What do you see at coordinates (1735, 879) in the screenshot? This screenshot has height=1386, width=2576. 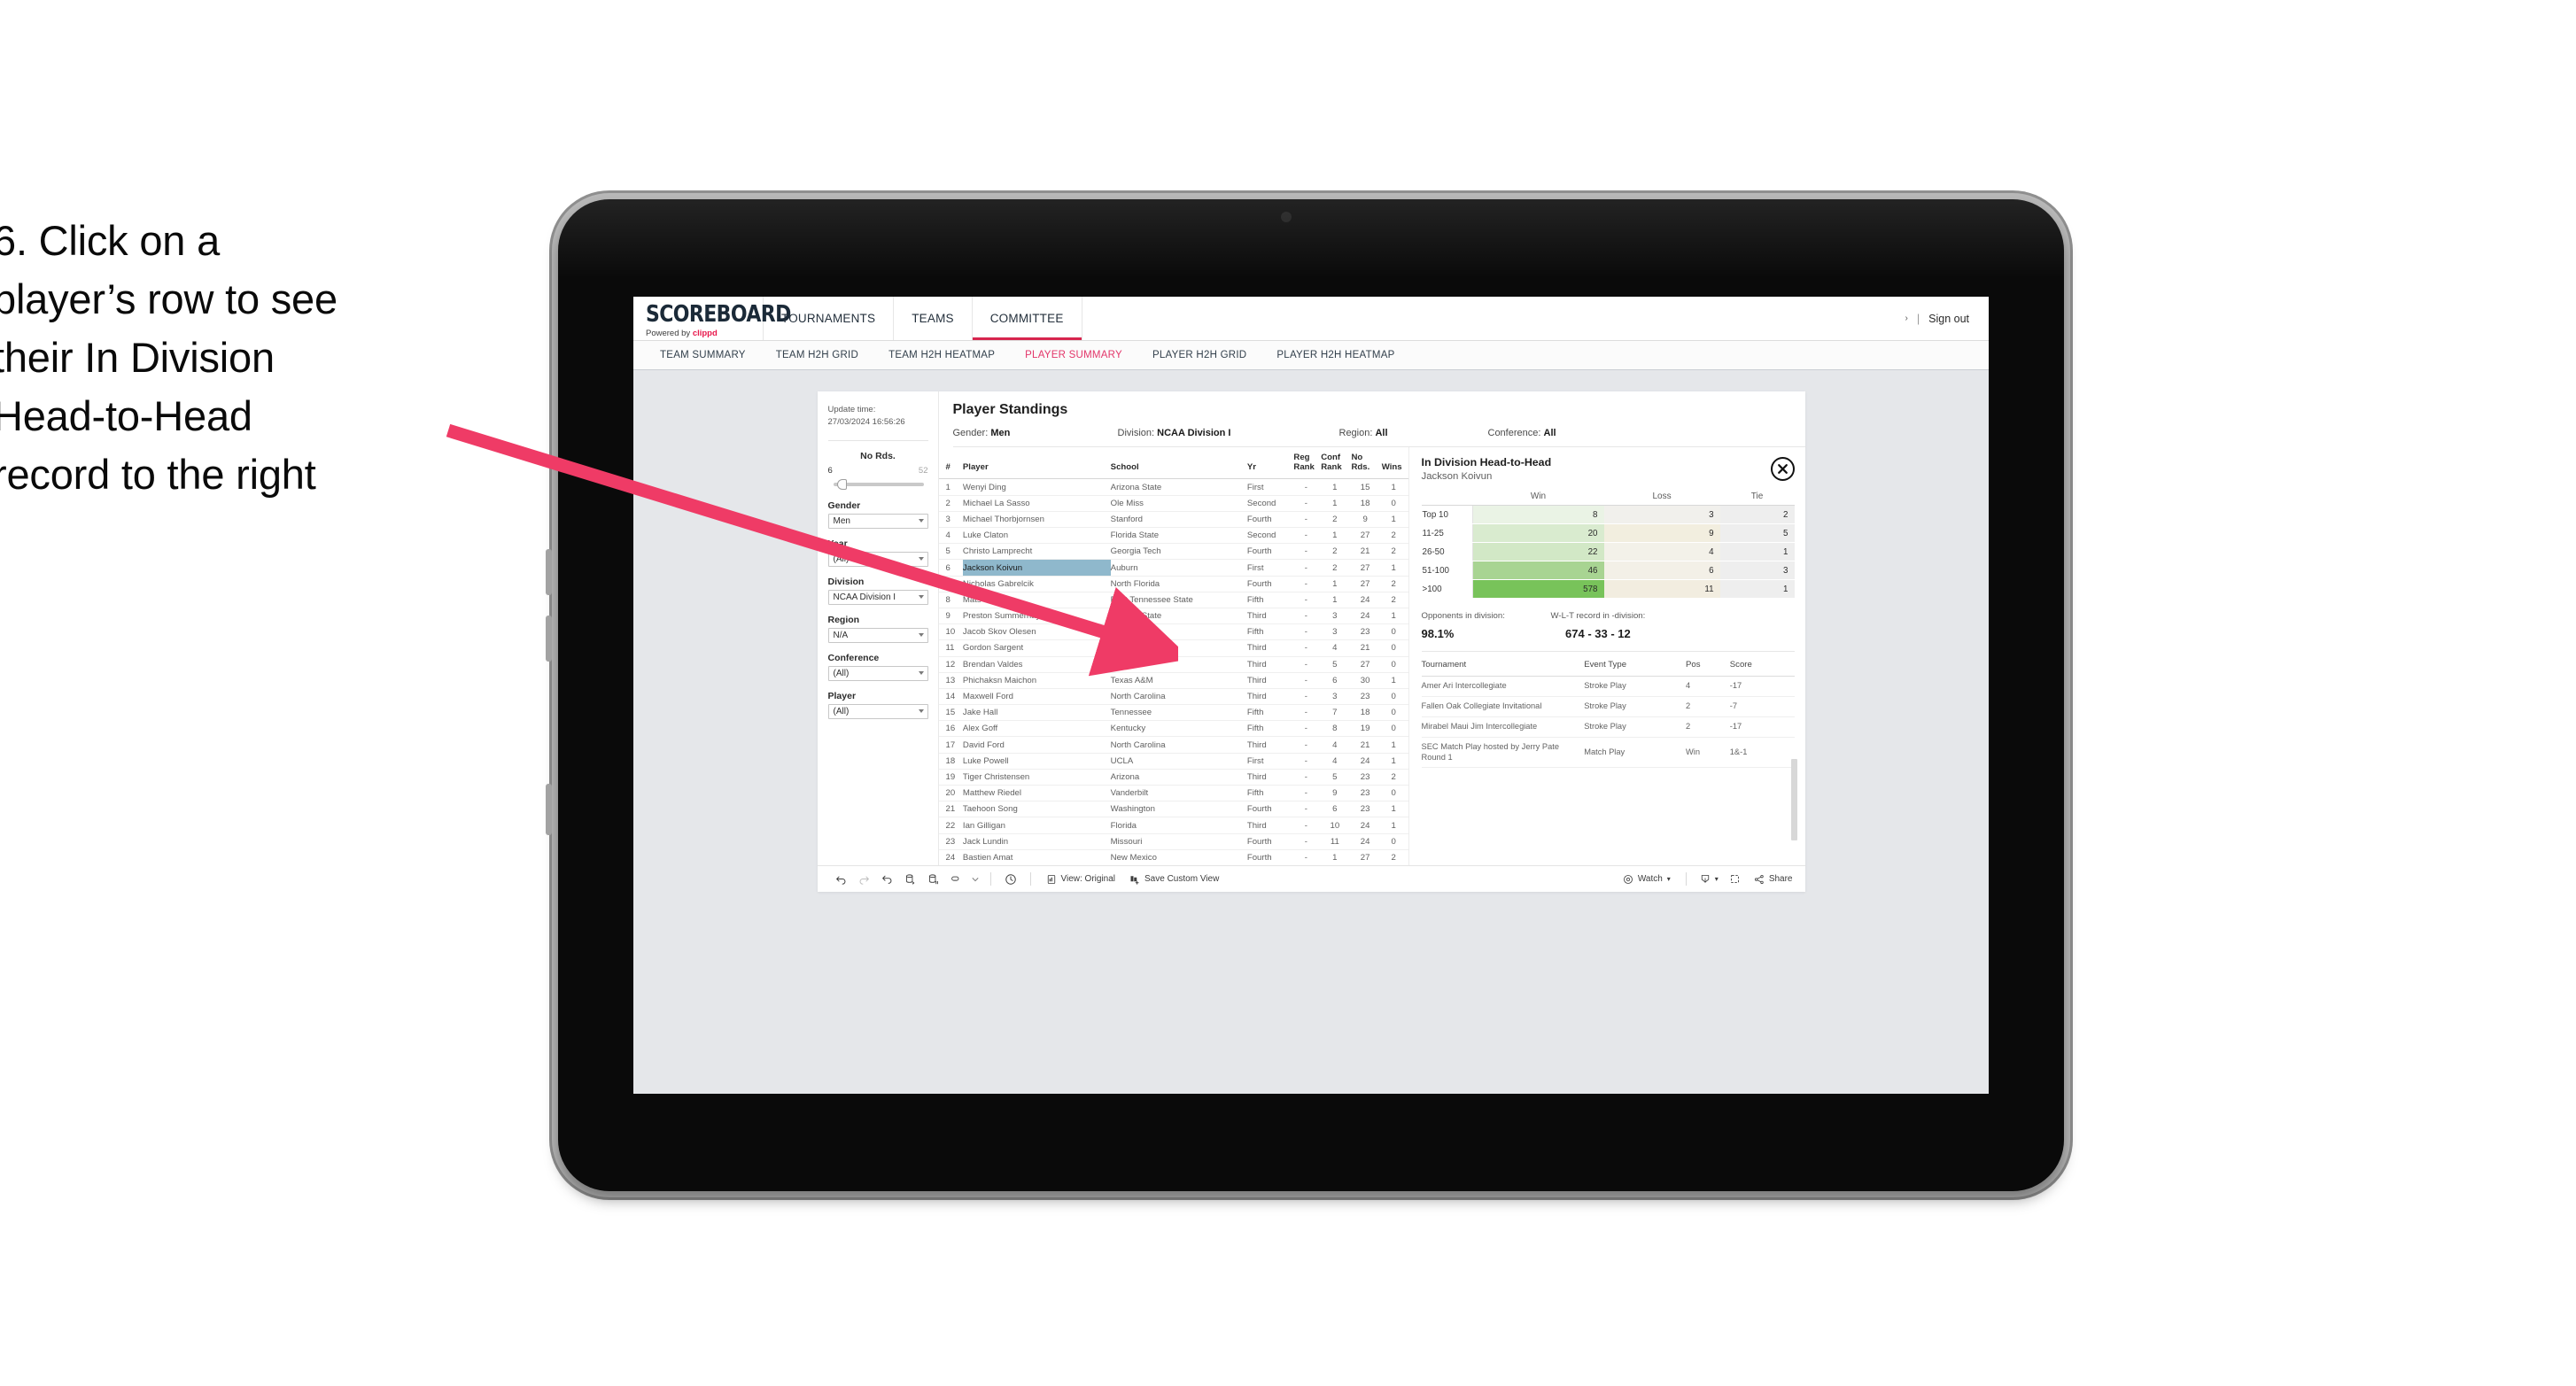 I see `fullscreen-icon` at bounding box center [1735, 879].